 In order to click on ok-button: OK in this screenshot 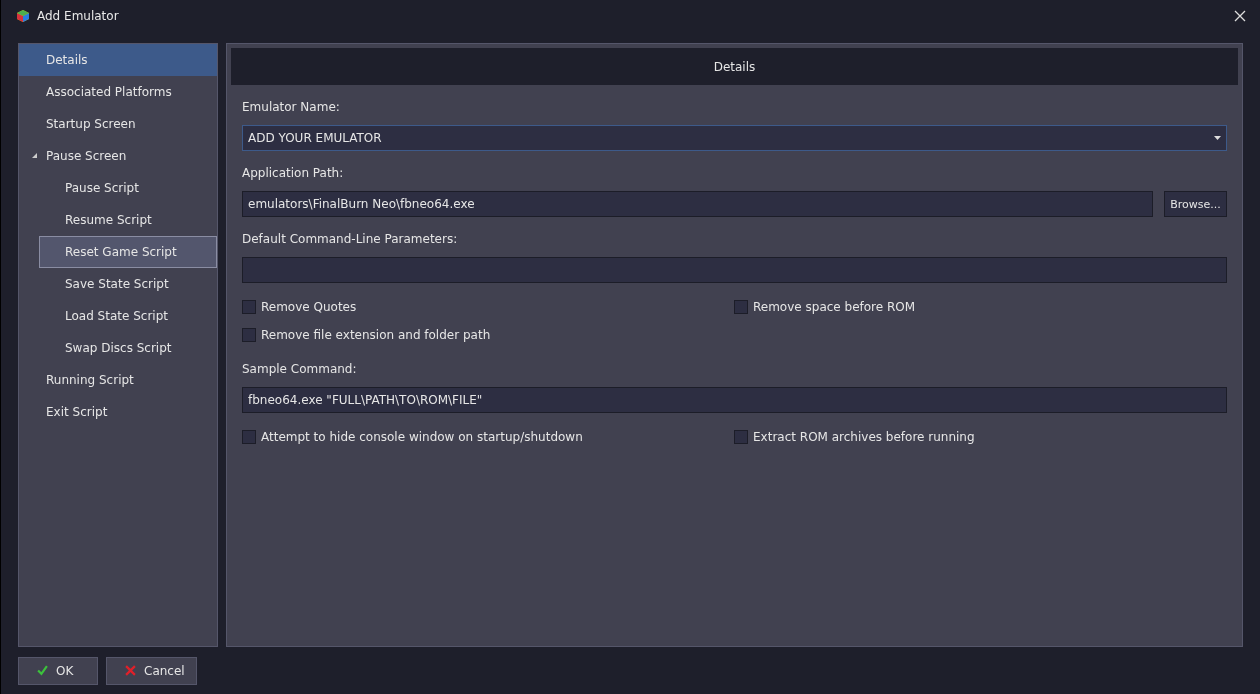, I will do `click(58, 670)`.